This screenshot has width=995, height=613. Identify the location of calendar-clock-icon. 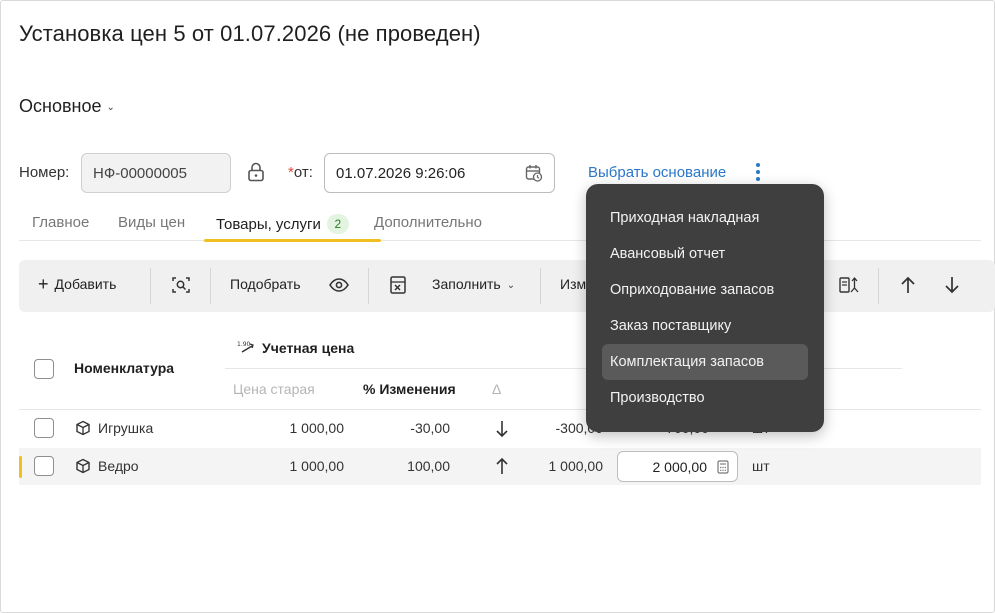
(534, 173).